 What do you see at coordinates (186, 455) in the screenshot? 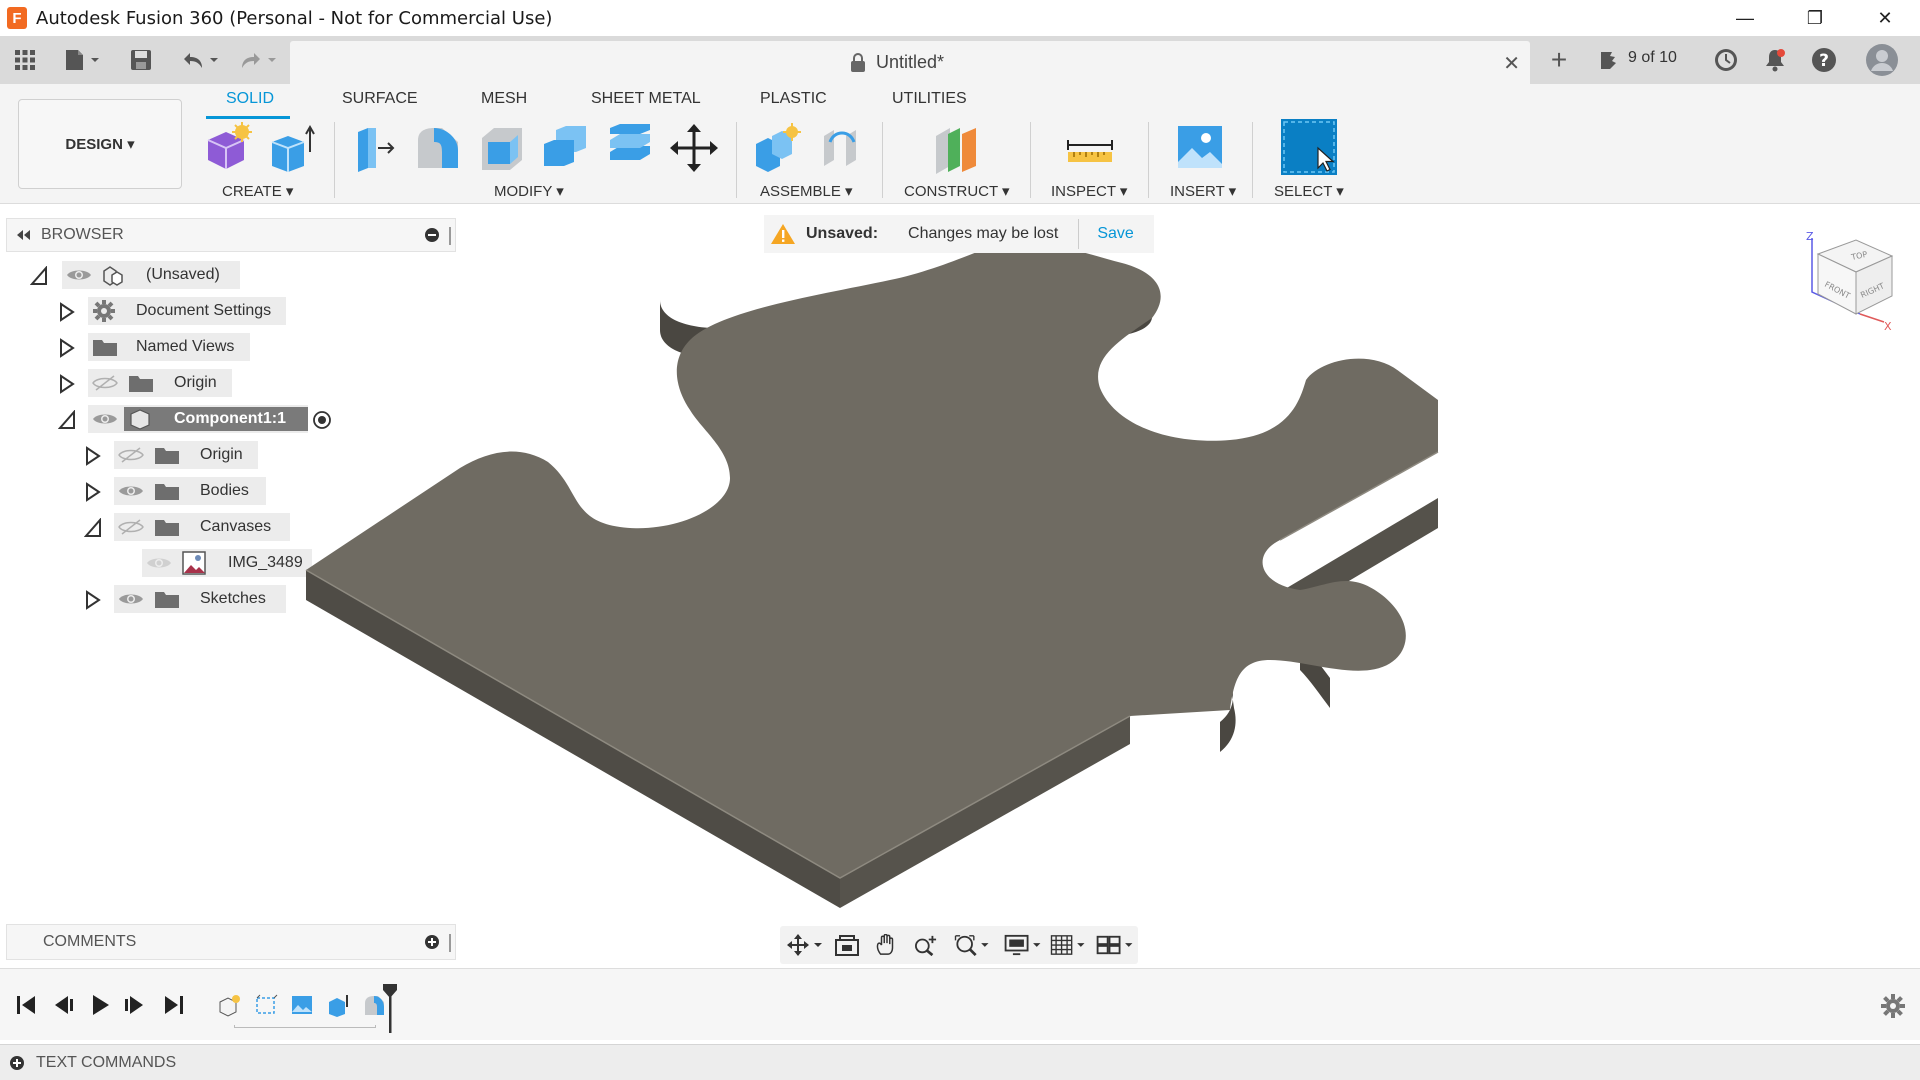
I see `tree-item-component-origin: Origin` at bounding box center [186, 455].